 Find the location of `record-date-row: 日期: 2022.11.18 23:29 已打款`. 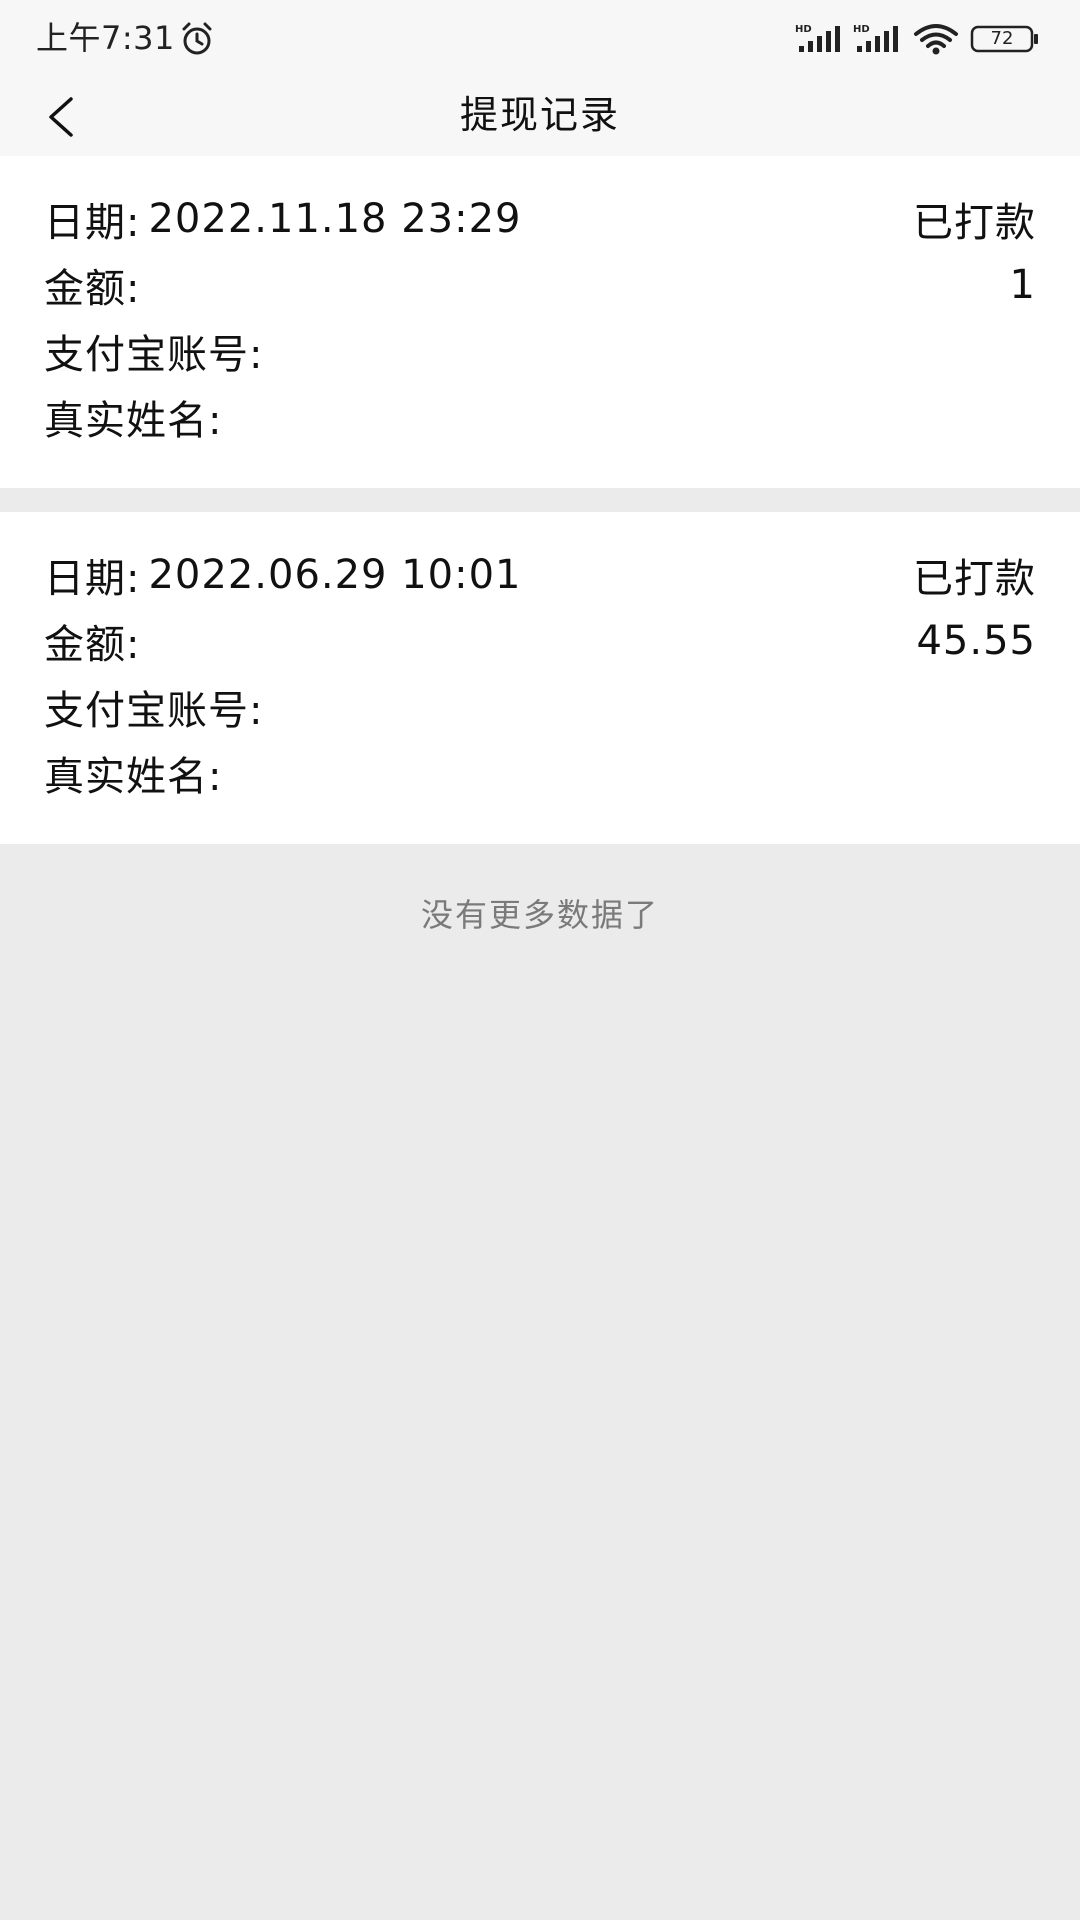

record-date-row: 日期: 2022.11.18 23:29 已打款 is located at coordinates (540, 219).